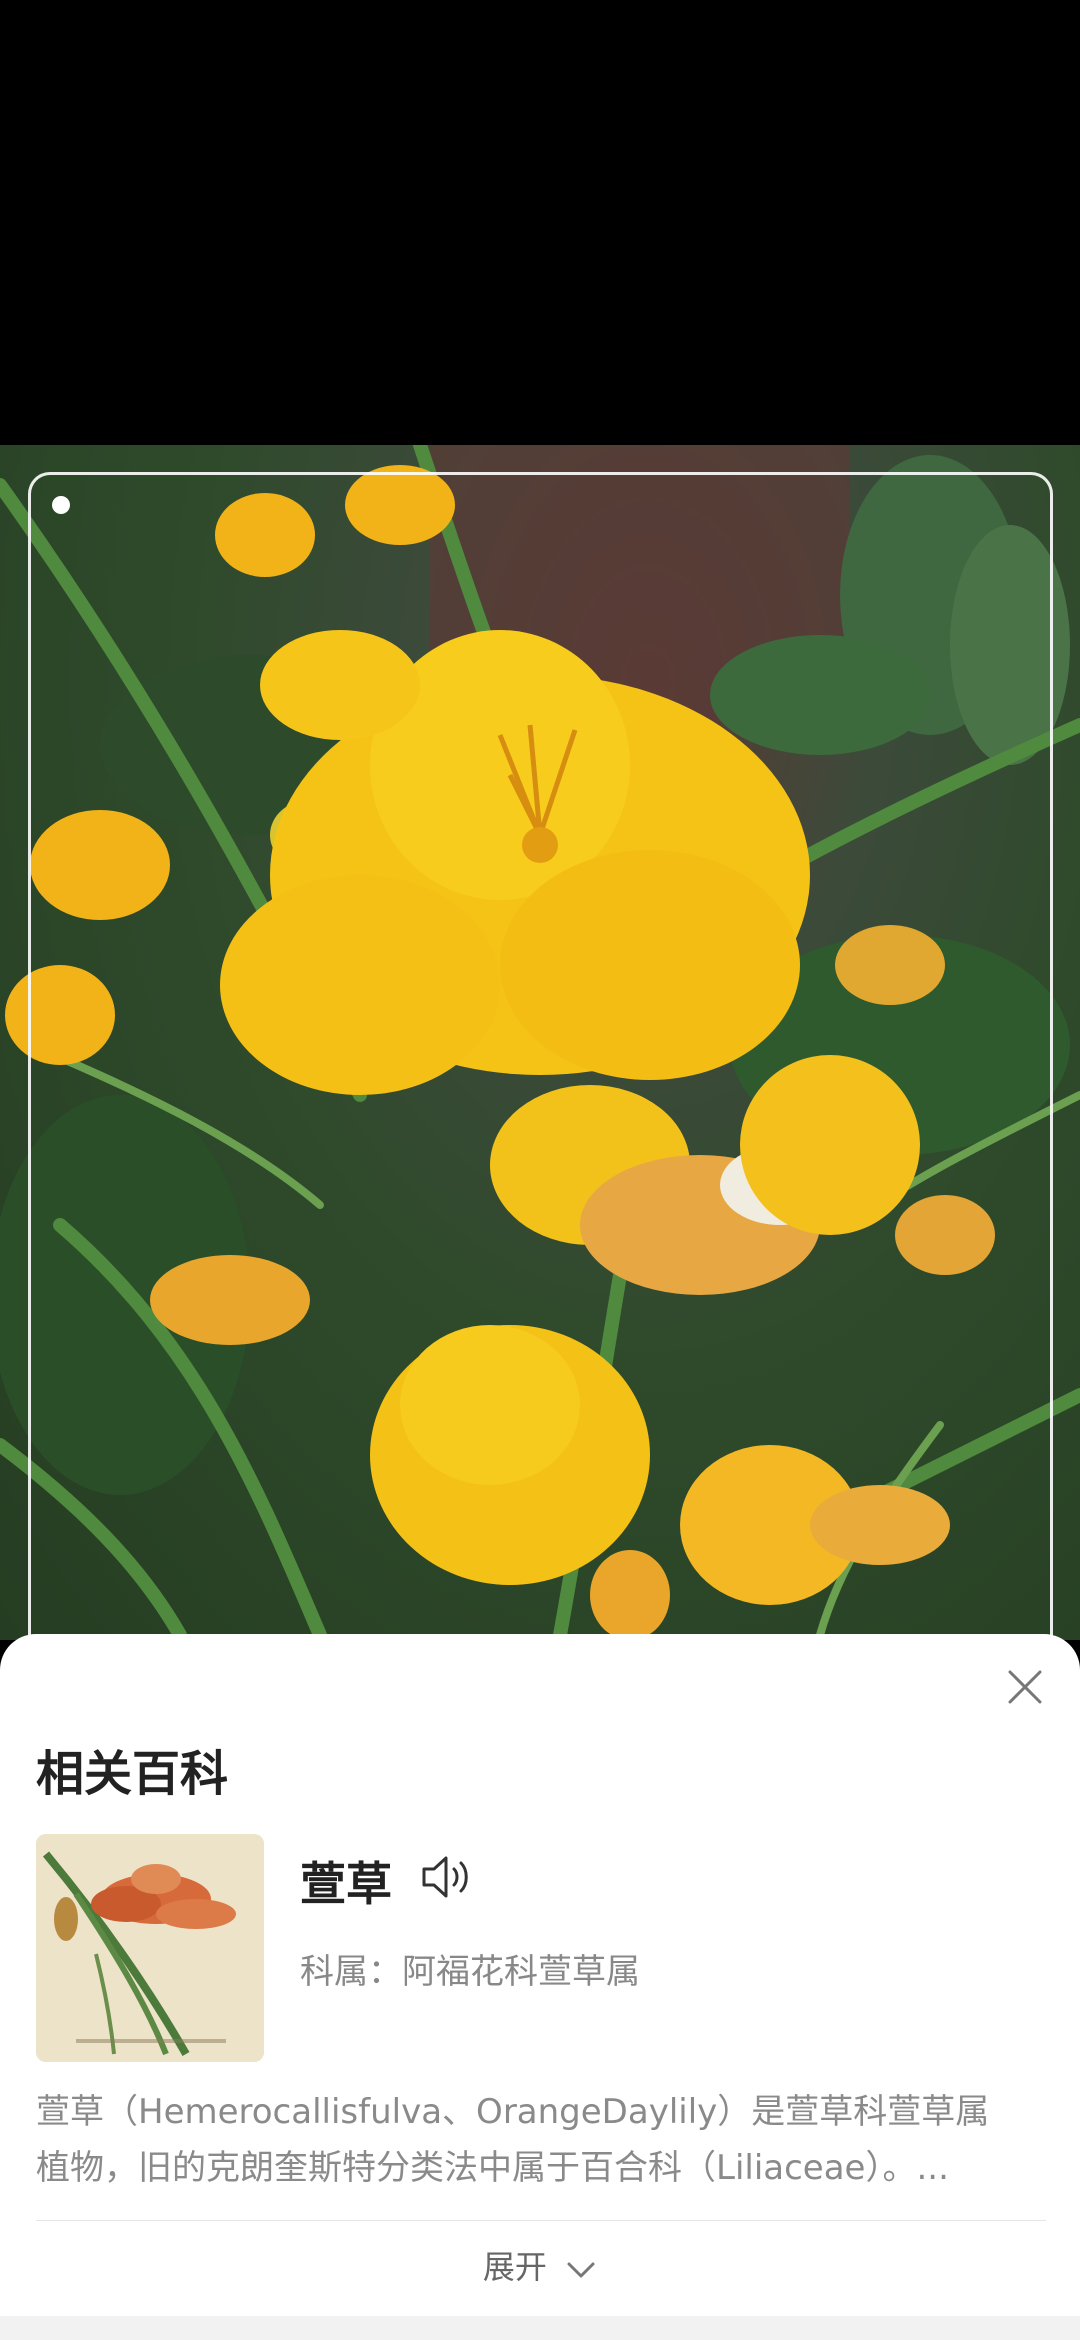 The height and width of the screenshot is (2340, 1080). Describe the element at coordinates (132, 1774) in the screenshot. I see `sheet-title: 相关百科` at that location.